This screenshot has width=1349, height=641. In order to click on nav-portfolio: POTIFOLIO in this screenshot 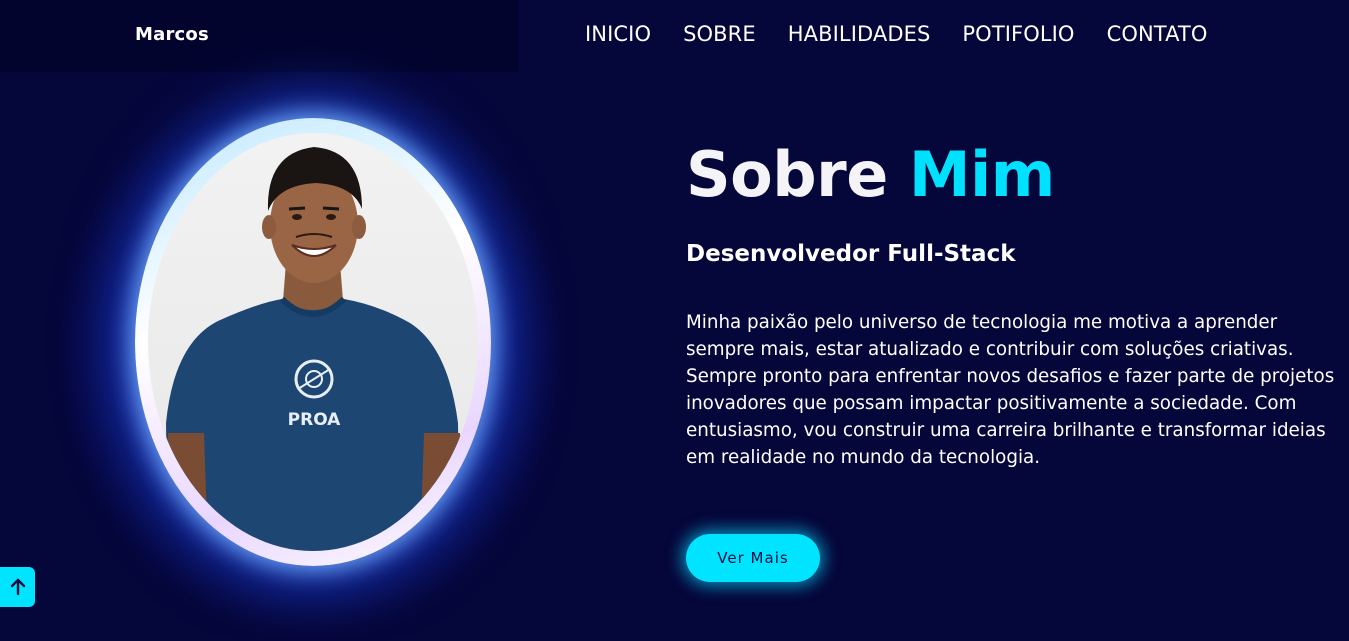, I will do `click(1018, 34)`.